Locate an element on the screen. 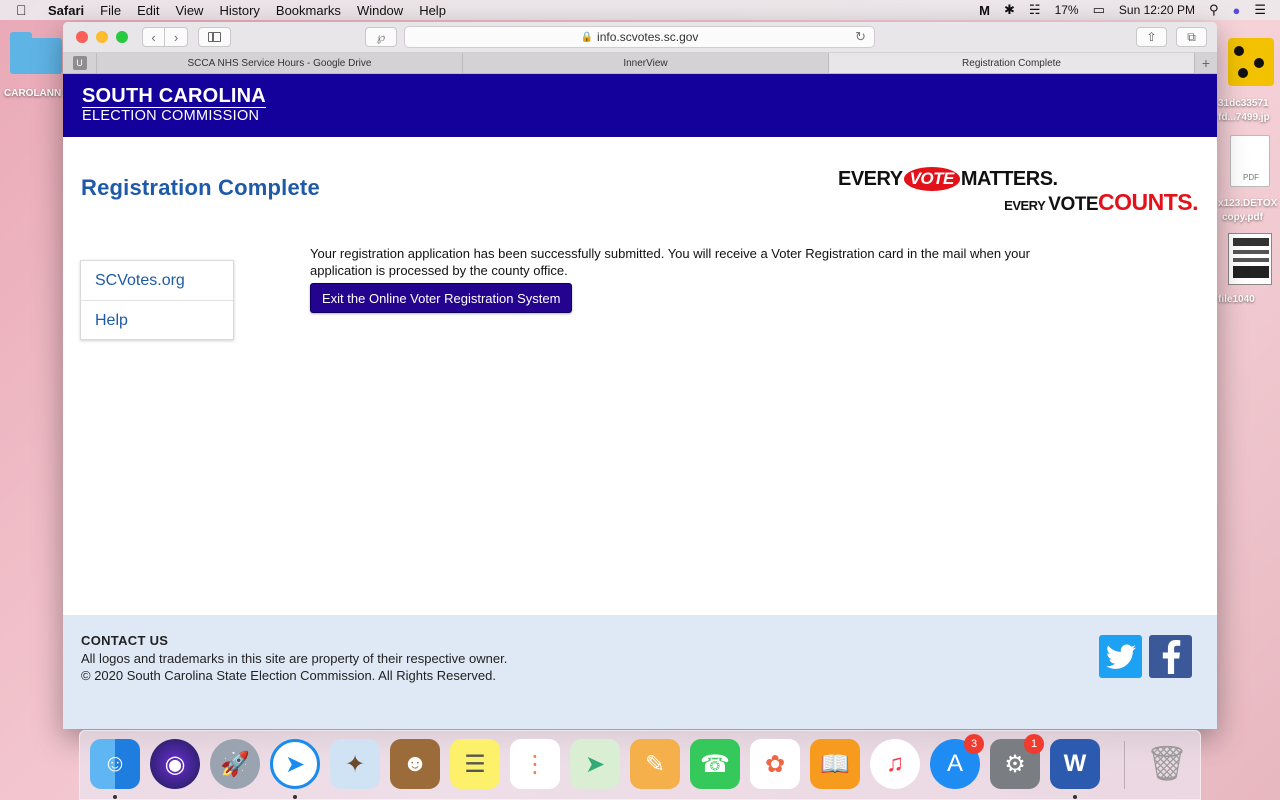 This screenshot has width=1280, height=800. books-icon: 📖 is located at coordinates (835, 764).